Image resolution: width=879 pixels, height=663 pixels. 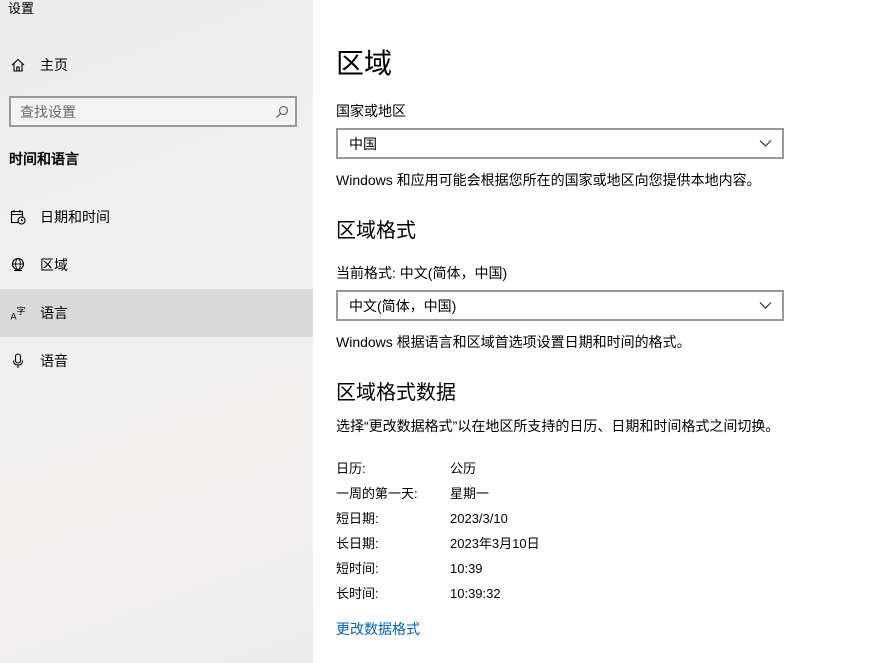 What do you see at coordinates (466, 568) in the screenshot?
I see `short-time-value: 10:39` at bounding box center [466, 568].